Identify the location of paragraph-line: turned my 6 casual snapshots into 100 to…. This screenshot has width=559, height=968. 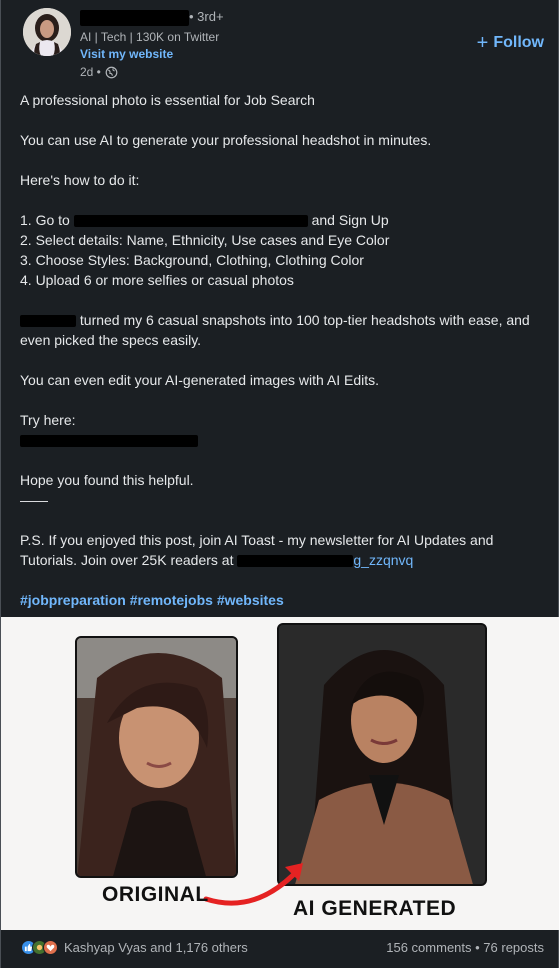
(275, 320).